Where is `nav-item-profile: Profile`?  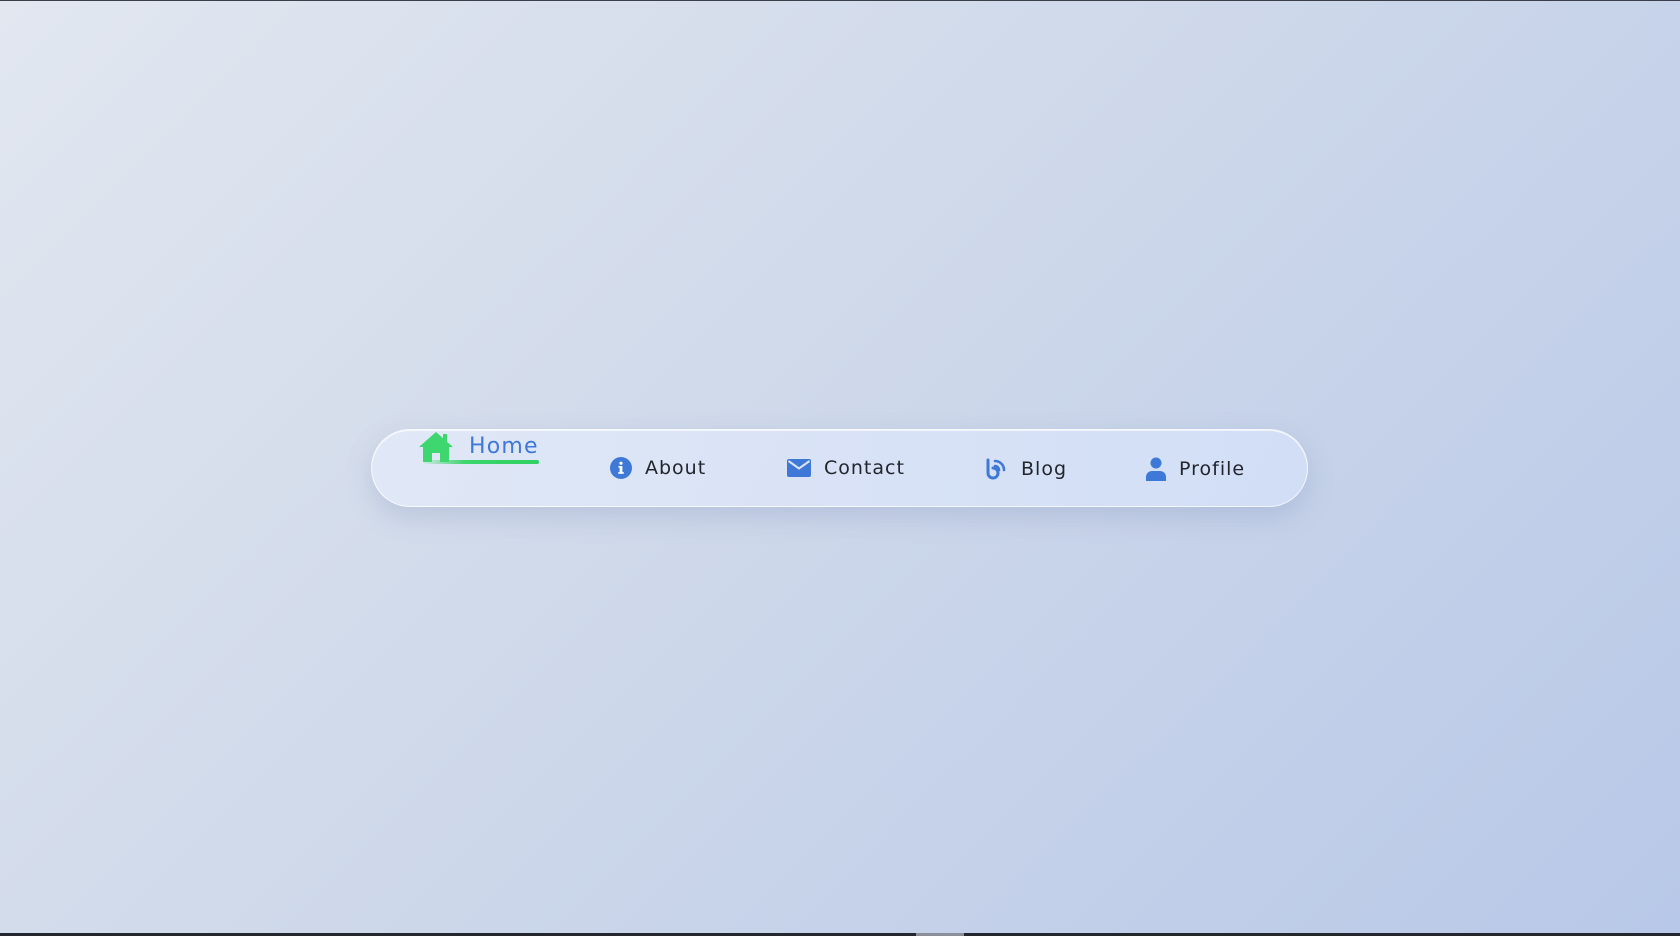
nav-item-profile: Profile is located at coordinates (1195, 469).